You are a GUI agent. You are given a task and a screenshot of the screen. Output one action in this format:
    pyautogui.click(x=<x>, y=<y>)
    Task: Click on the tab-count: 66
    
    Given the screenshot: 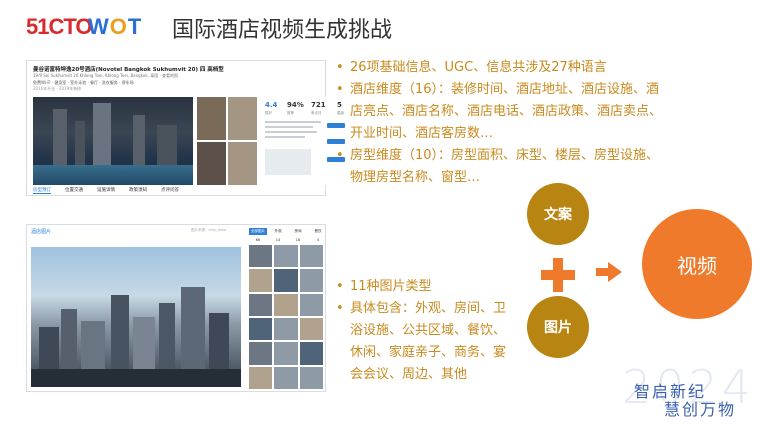 What is the action you would take?
    pyautogui.click(x=258, y=240)
    